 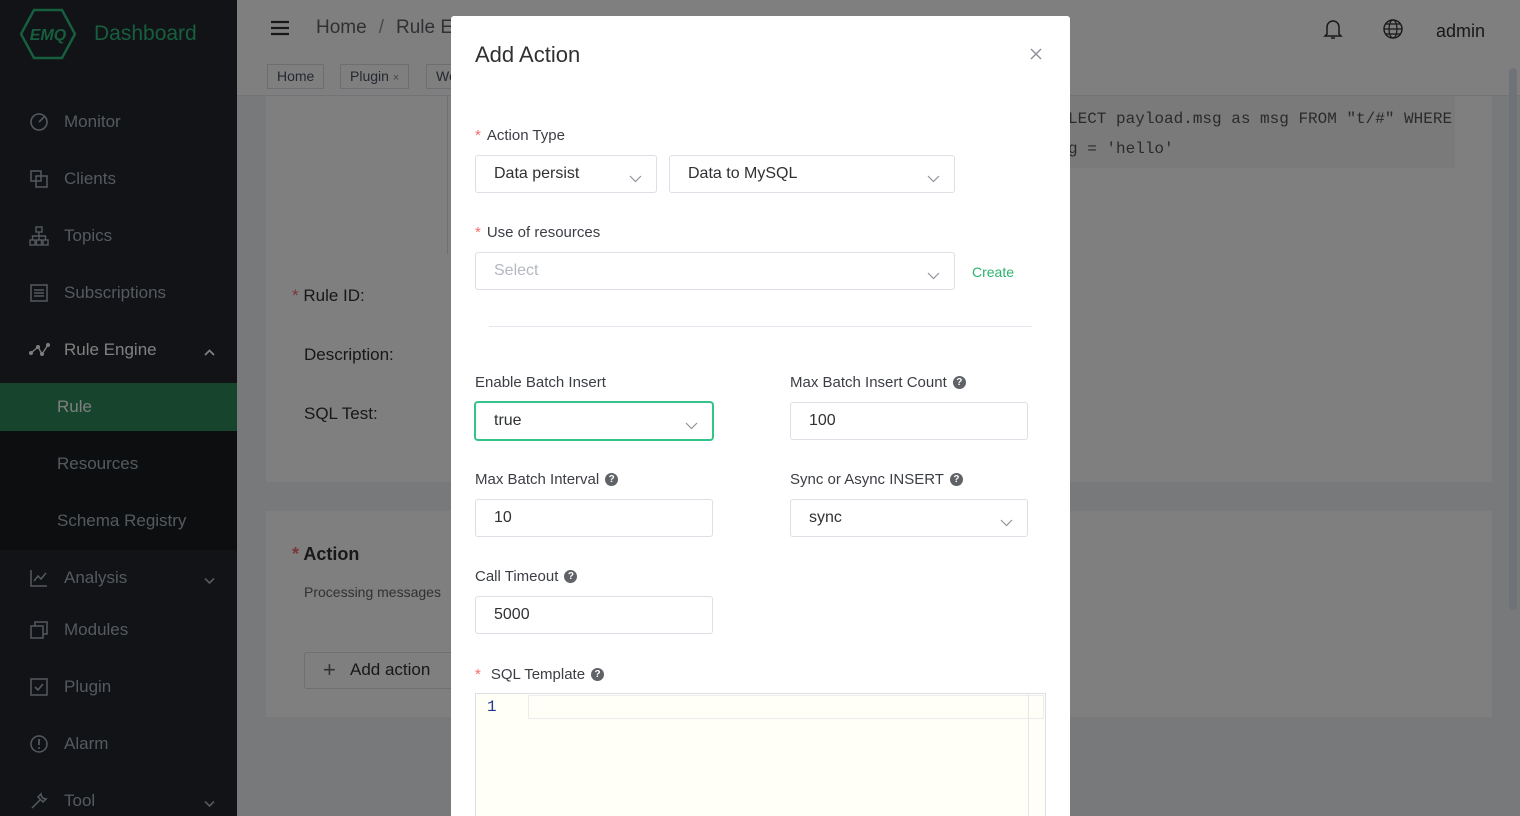 What do you see at coordinates (909, 421) in the screenshot?
I see `max-batch-insert-count-input: 100` at bounding box center [909, 421].